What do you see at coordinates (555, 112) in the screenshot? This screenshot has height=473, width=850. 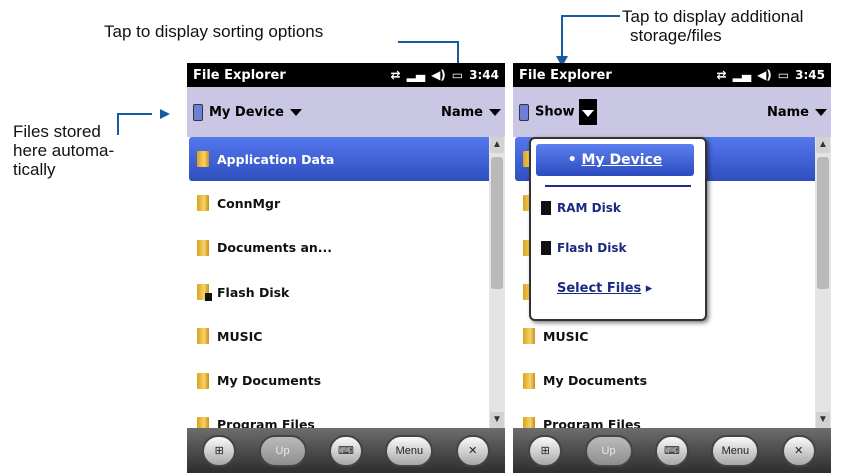 I see `show-label: Show` at bounding box center [555, 112].